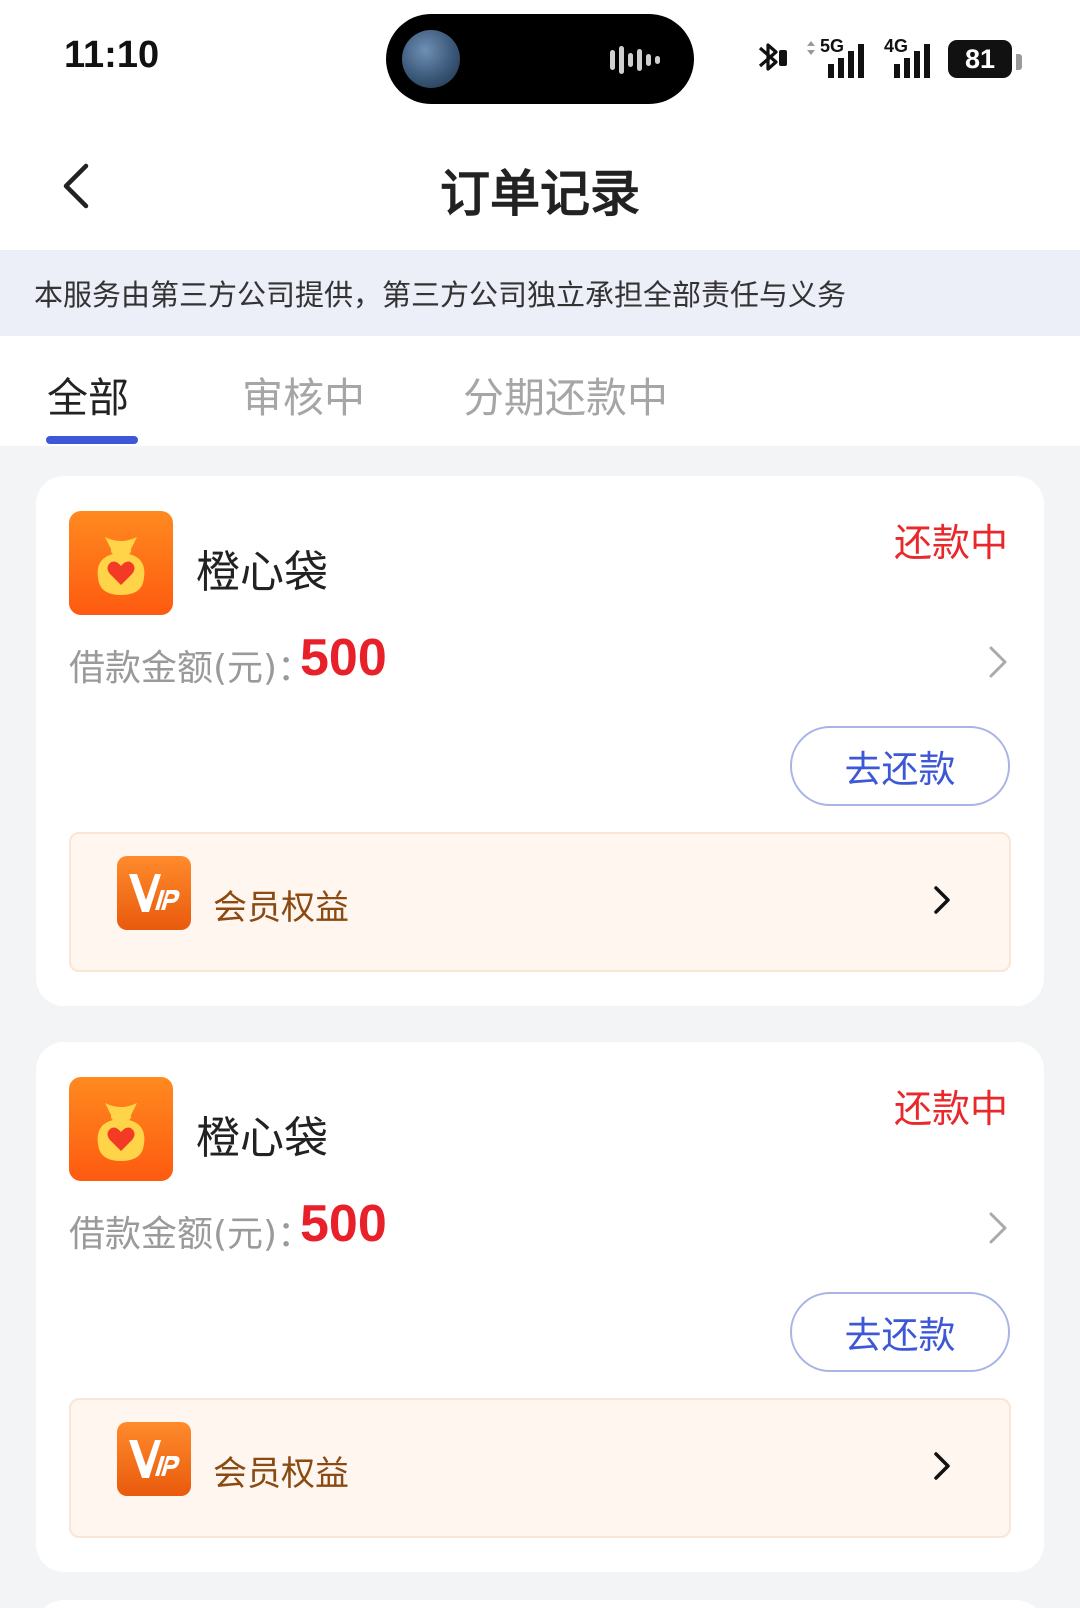 The height and width of the screenshot is (1608, 1080). What do you see at coordinates (431, 59) in the screenshot?
I see `now-playing-artwork` at bounding box center [431, 59].